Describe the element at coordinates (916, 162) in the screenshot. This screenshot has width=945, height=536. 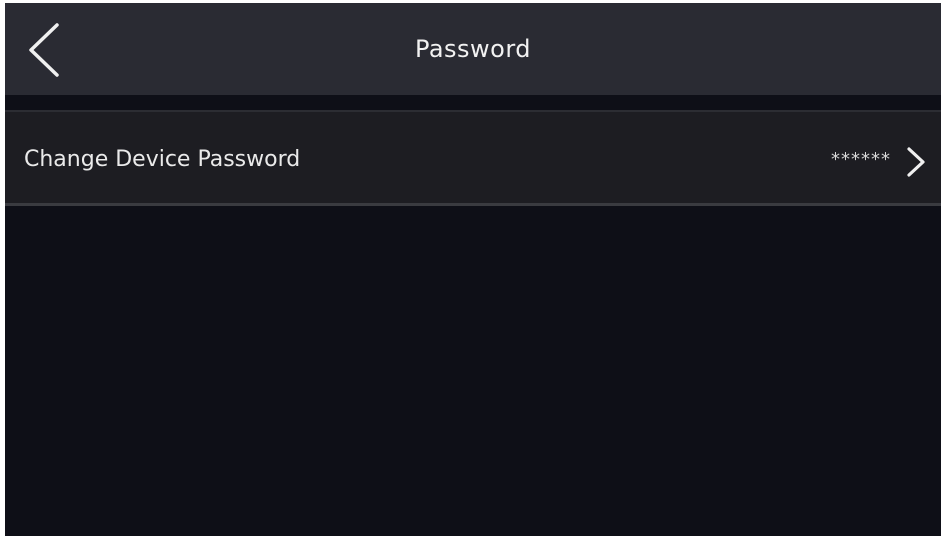
I see `chevron-right-icon` at that location.